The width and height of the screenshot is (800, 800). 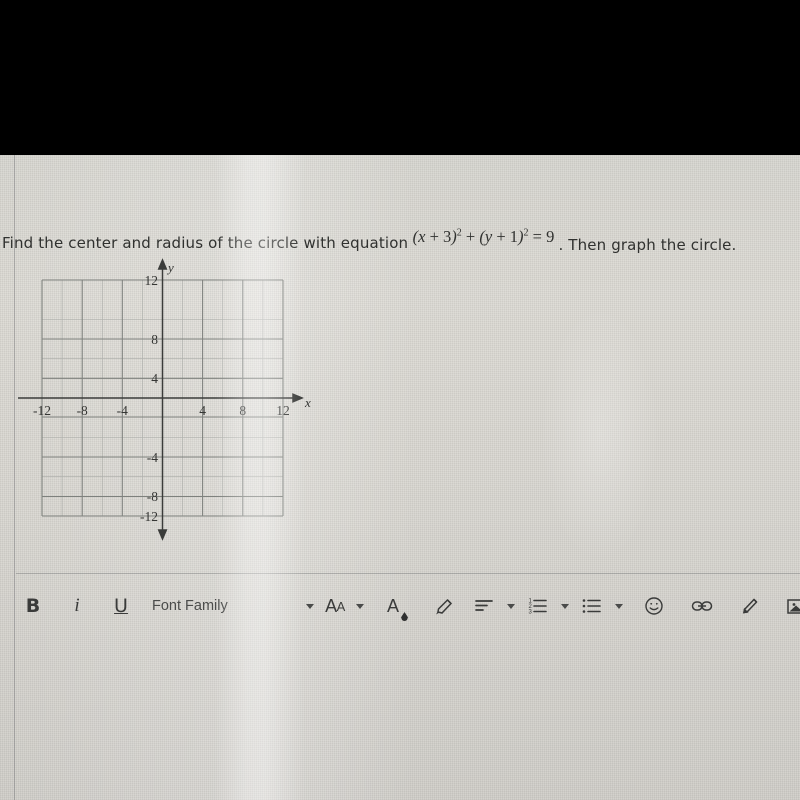 What do you see at coordinates (154, 339) in the screenshot?
I see `y-tick-label: 8` at bounding box center [154, 339].